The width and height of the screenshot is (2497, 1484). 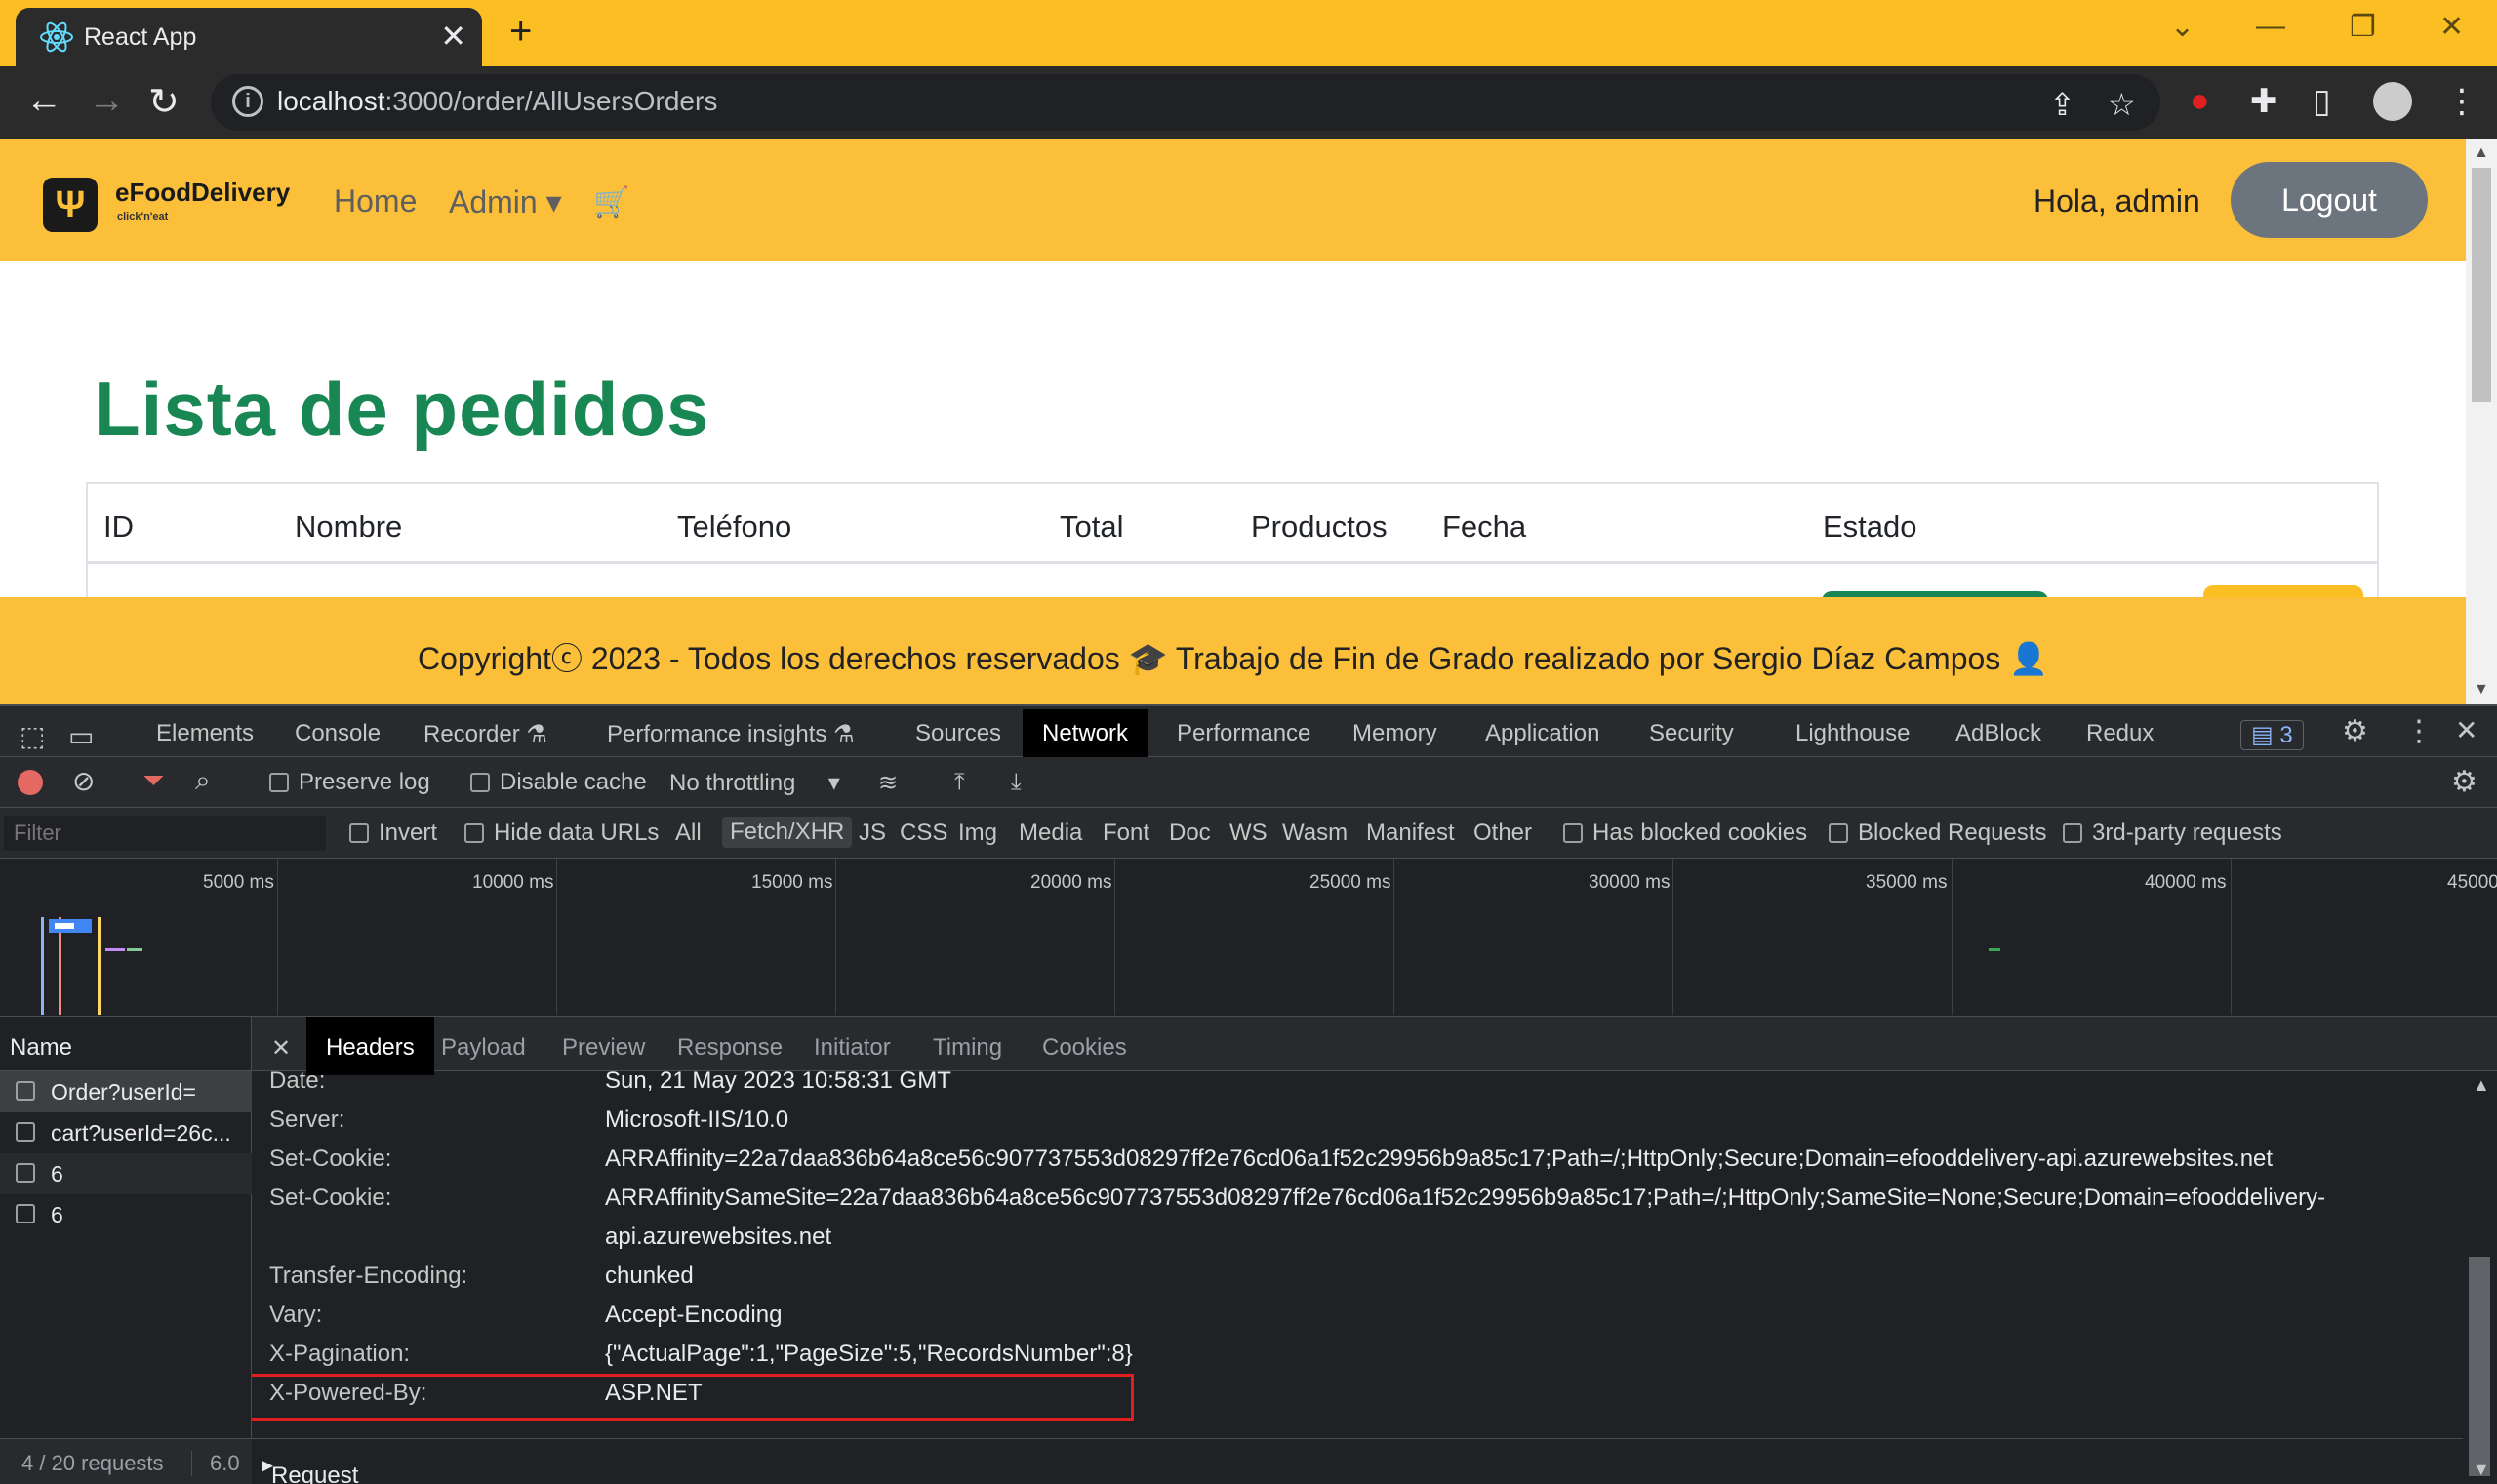 I want to click on filter-font: Font, so click(x=1126, y=833).